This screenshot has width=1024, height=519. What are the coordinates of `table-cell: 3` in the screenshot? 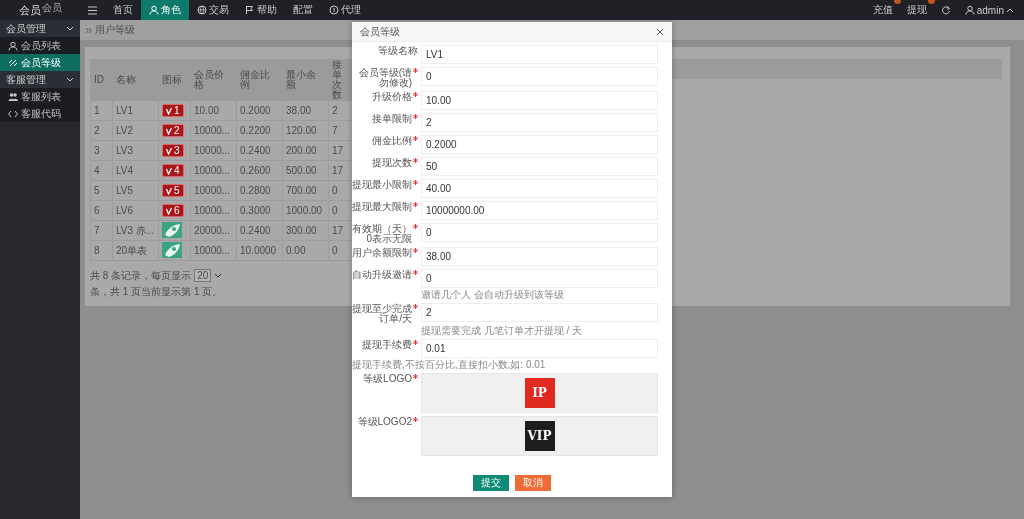 It's located at (101, 150).